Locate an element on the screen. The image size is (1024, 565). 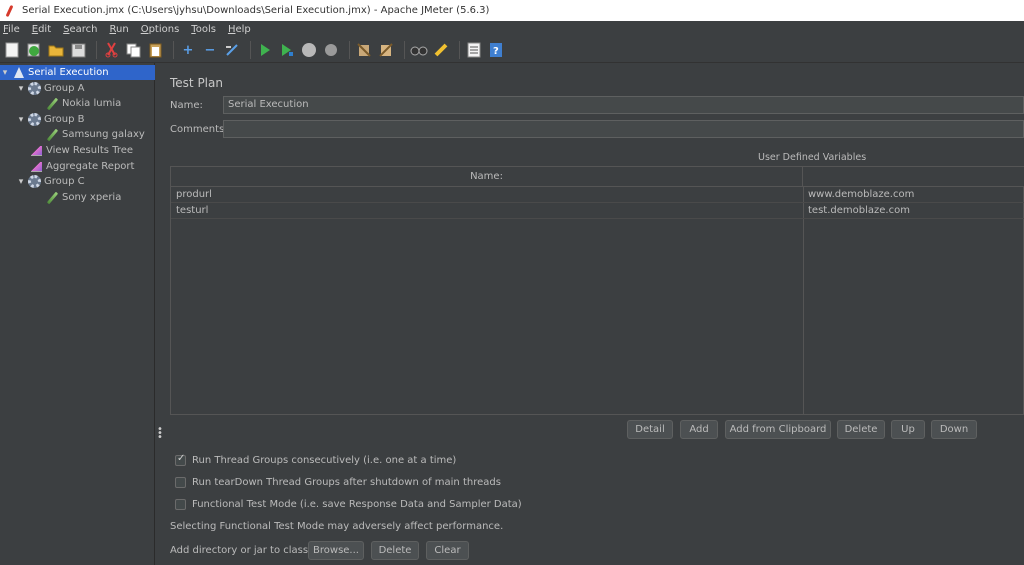
cut-icon is located at coordinates (111, 50).